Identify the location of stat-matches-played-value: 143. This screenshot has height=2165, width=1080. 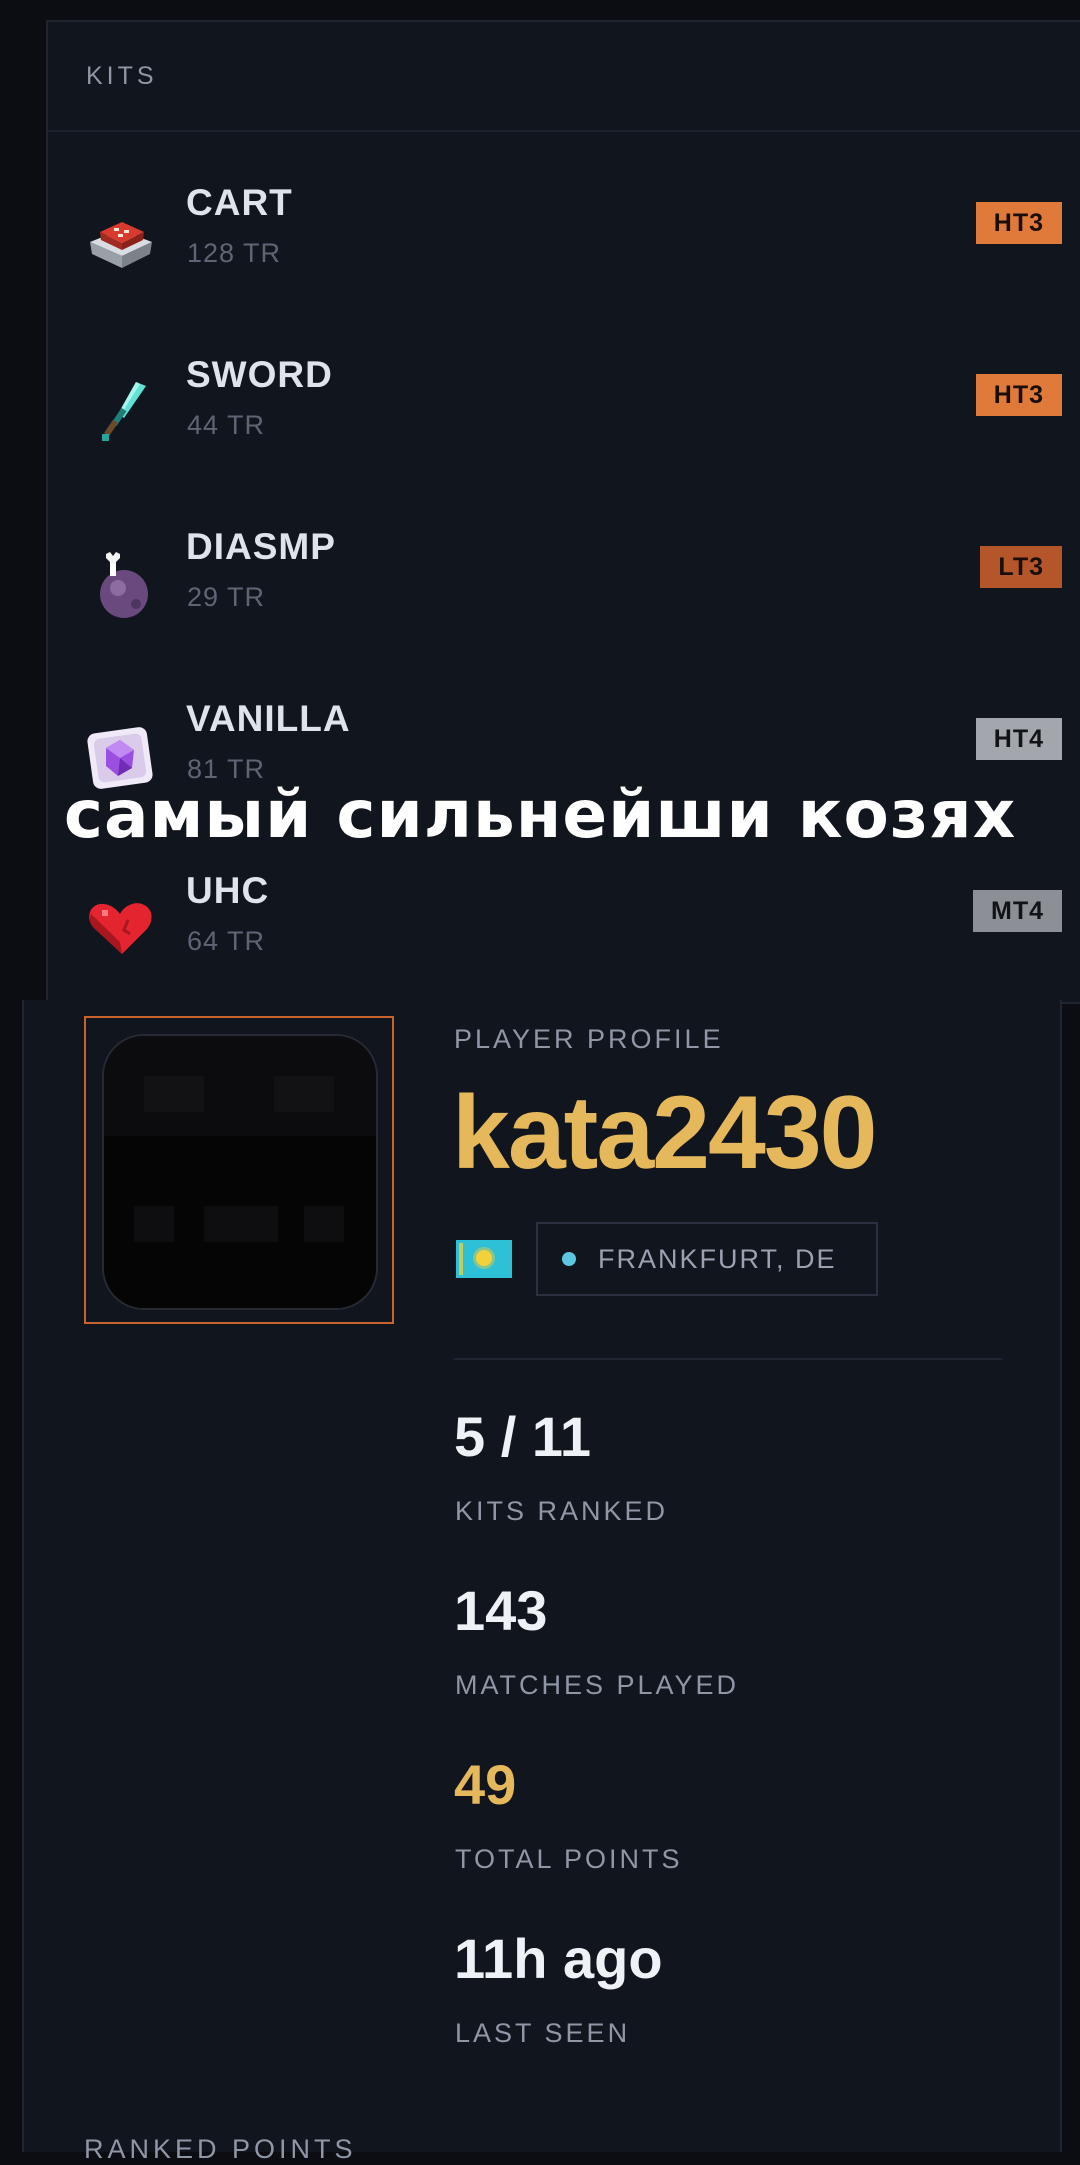
(501, 1610).